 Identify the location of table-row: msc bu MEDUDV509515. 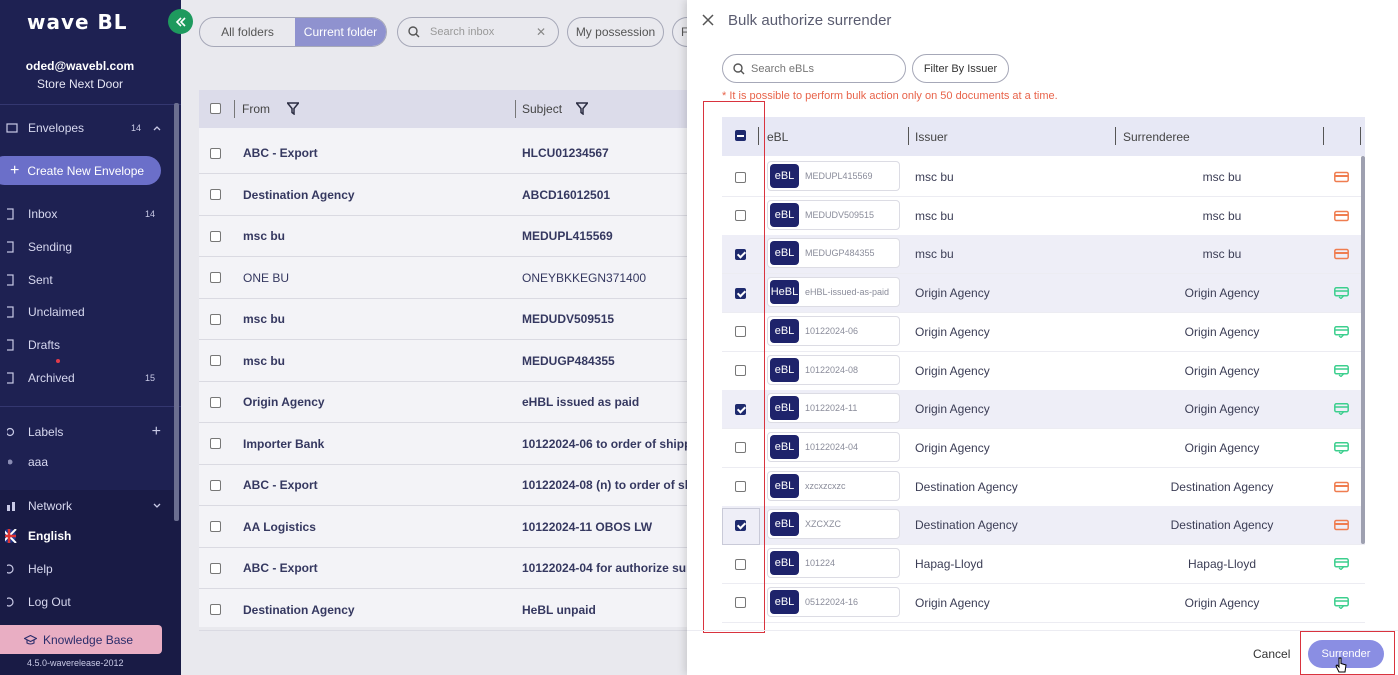
(444, 319).